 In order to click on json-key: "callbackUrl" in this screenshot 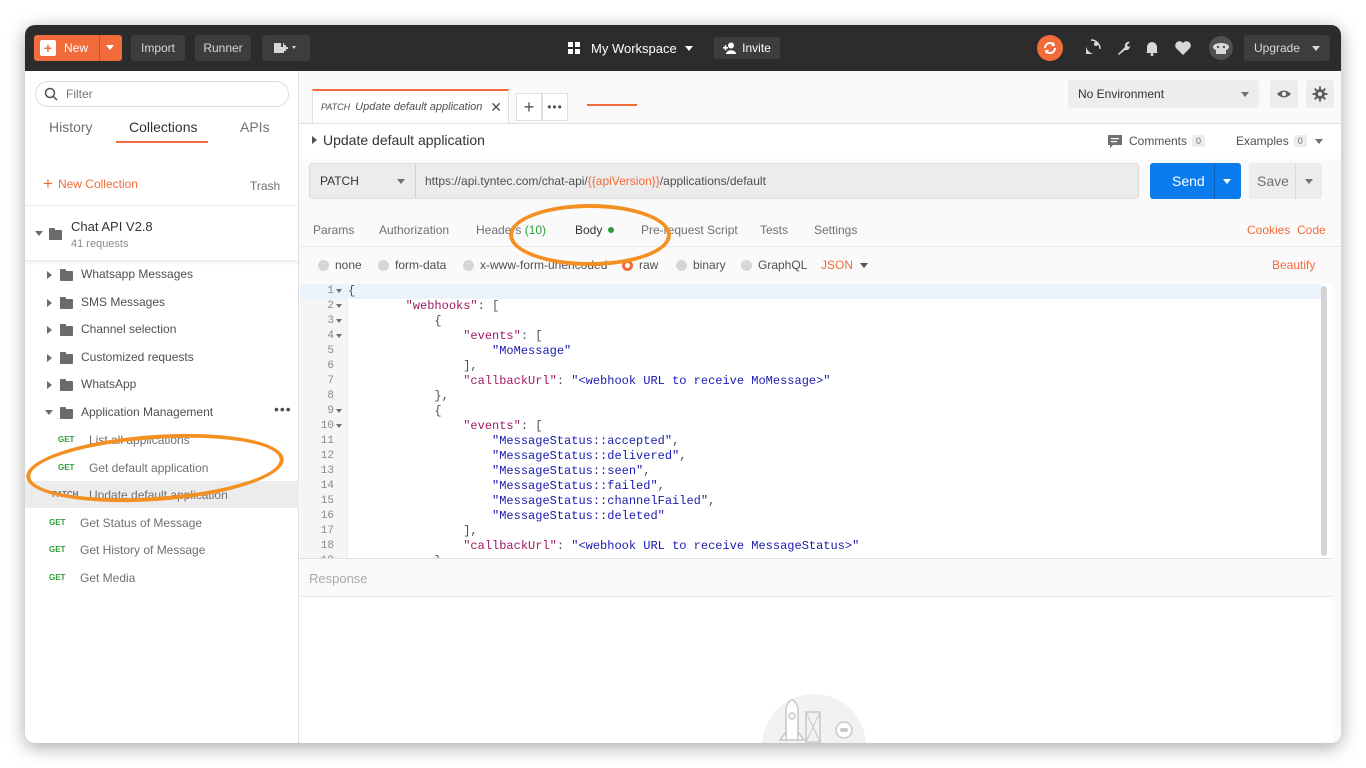, I will do `click(510, 381)`.